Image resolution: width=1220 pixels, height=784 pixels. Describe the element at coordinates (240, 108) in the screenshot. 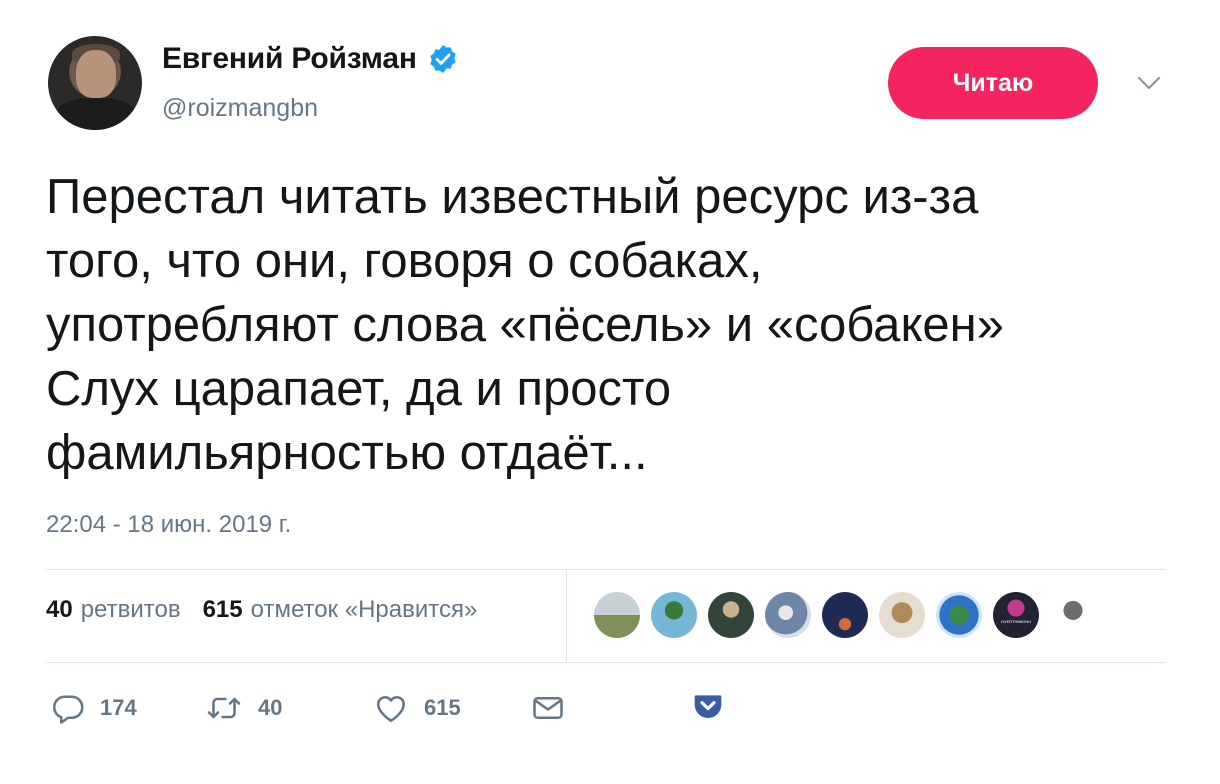

I see `author-handle: @roizmangbn` at that location.